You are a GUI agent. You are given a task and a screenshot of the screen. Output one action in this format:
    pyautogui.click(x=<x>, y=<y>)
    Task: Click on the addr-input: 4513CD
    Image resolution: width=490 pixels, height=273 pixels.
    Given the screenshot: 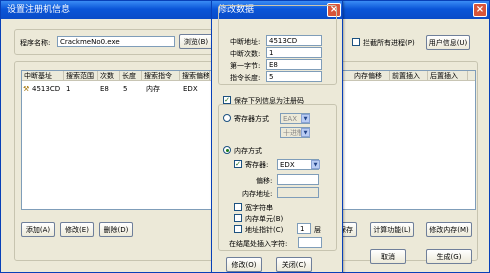 What is the action you would take?
    pyautogui.click(x=294, y=40)
    